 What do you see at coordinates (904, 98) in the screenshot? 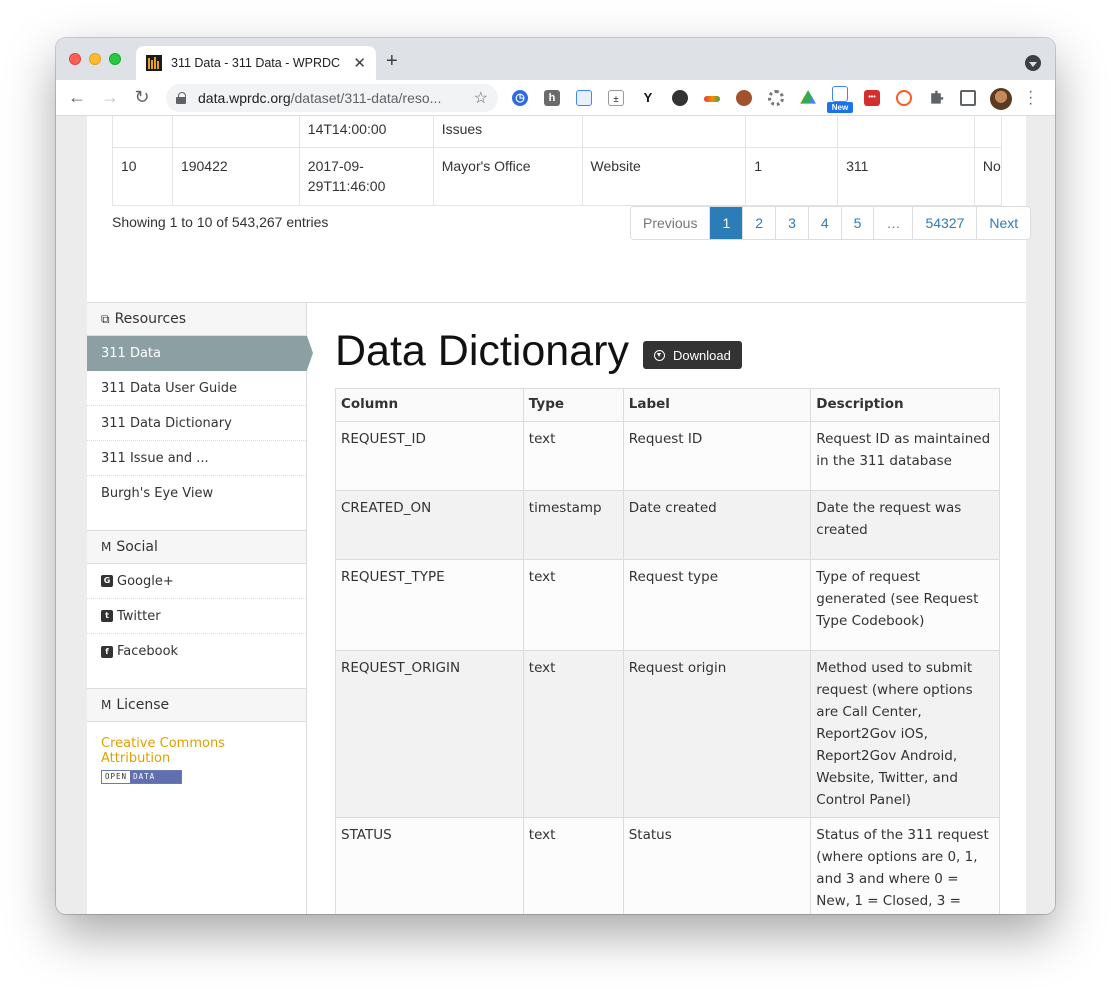
I see `brave-ext-icon` at bounding box center [904, 98].